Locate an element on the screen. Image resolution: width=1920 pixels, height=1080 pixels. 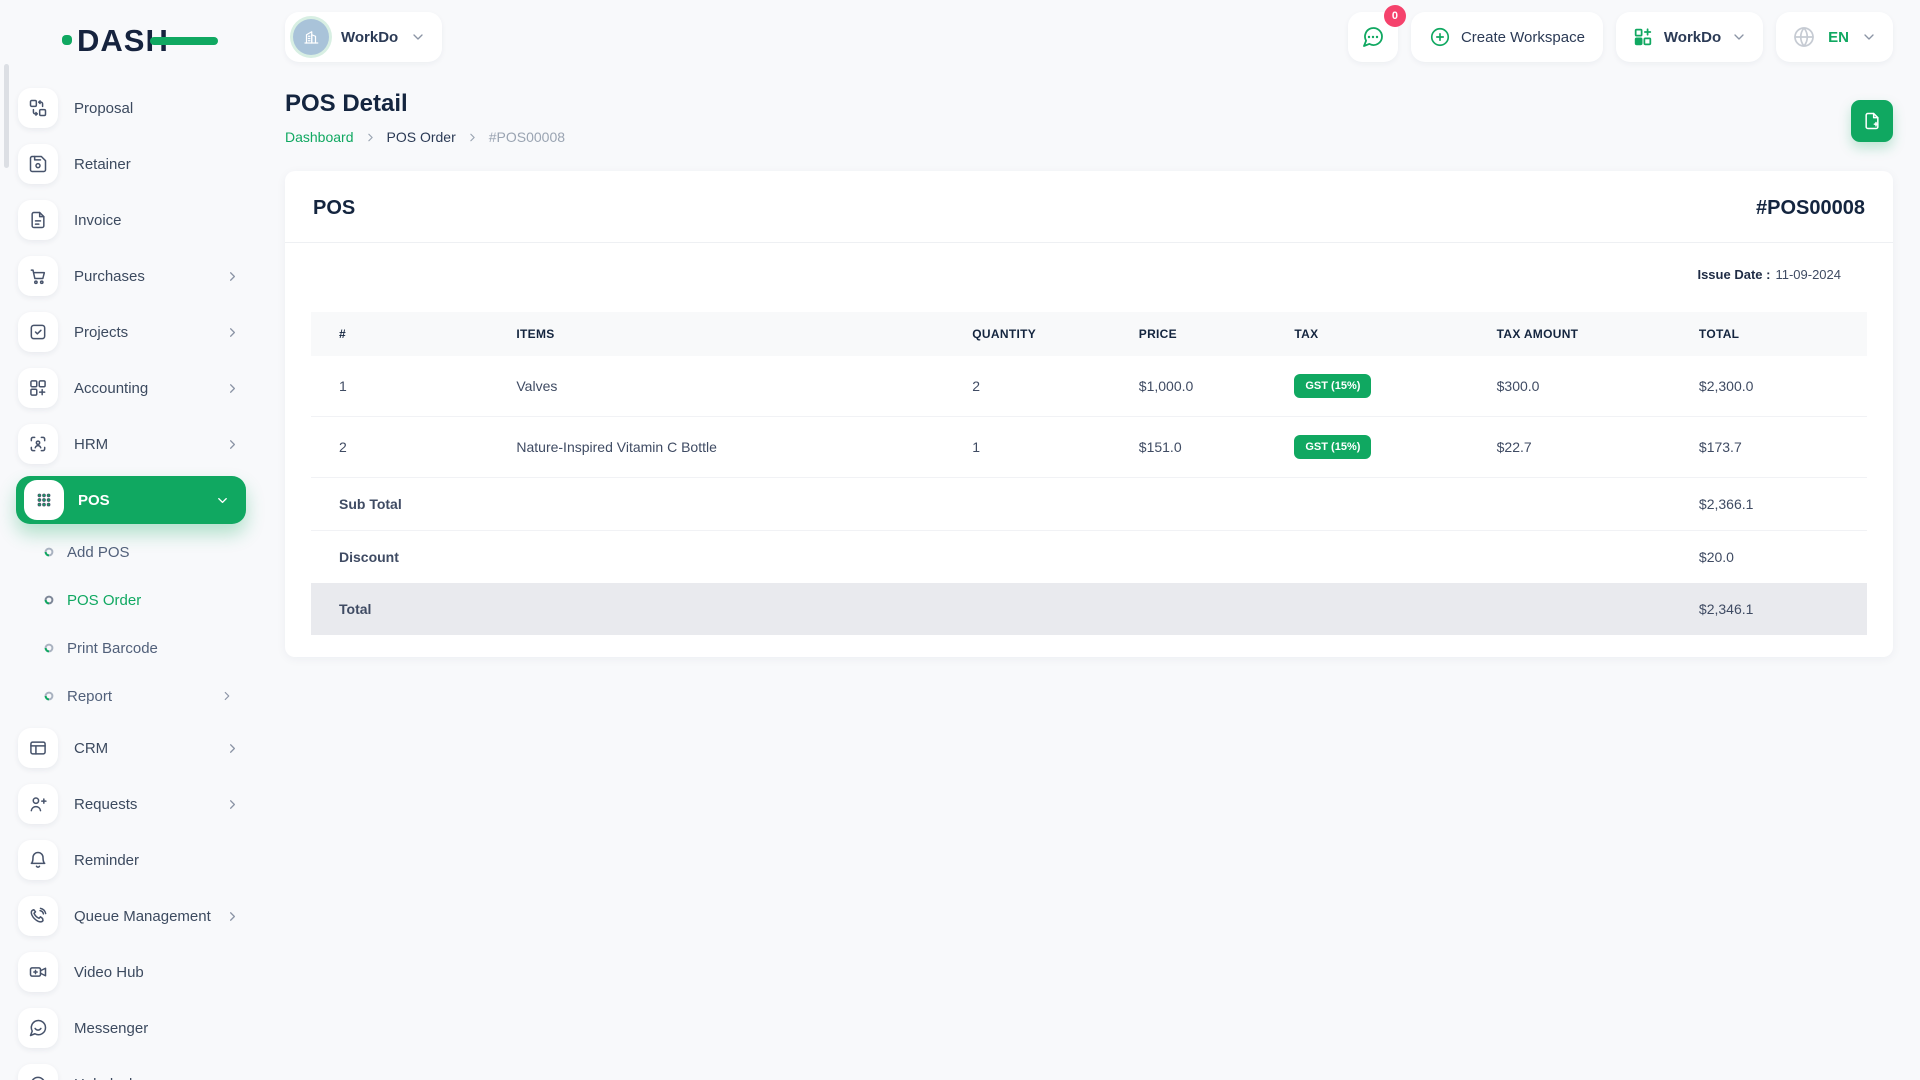
sidebar-item-retainer: Retainer is located at coordinates (130, 164).